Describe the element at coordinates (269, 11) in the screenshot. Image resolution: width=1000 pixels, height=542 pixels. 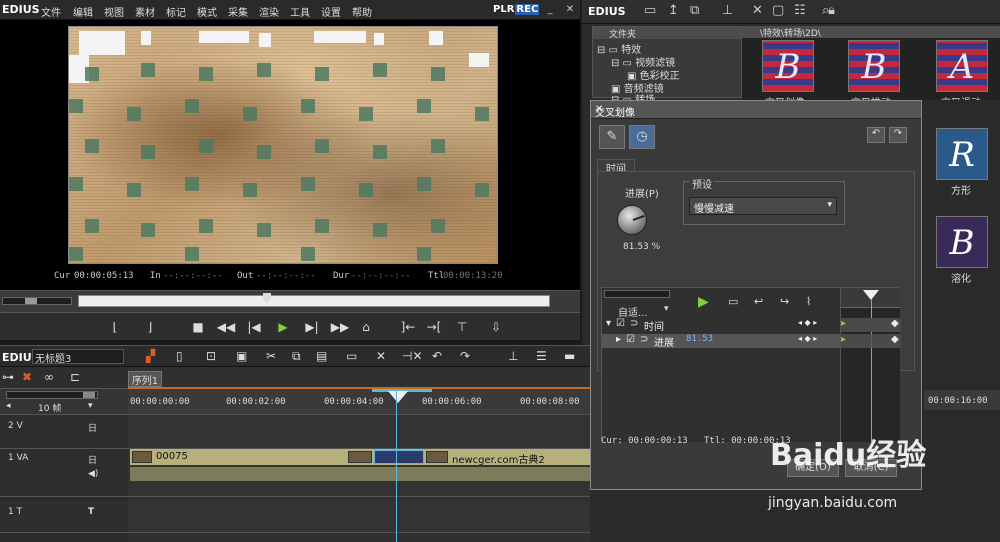
I see `menu-render: 渲染` at that location.